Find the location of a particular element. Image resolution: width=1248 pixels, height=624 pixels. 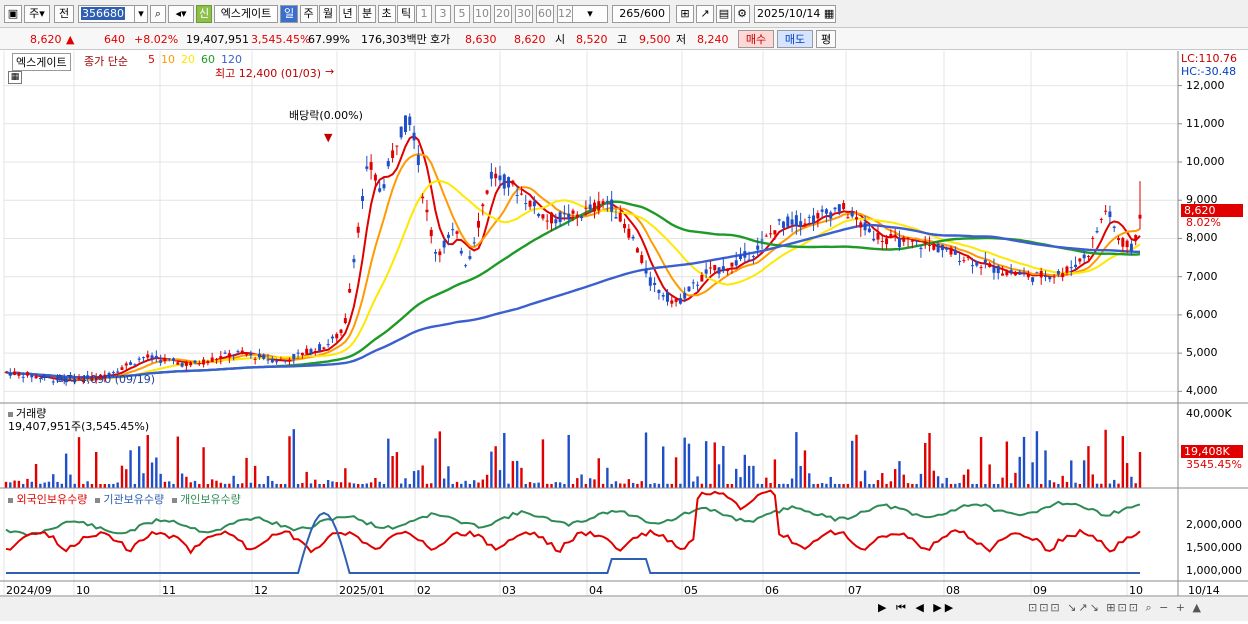

date-label-1: 10 is located at coordinates (83, 590).